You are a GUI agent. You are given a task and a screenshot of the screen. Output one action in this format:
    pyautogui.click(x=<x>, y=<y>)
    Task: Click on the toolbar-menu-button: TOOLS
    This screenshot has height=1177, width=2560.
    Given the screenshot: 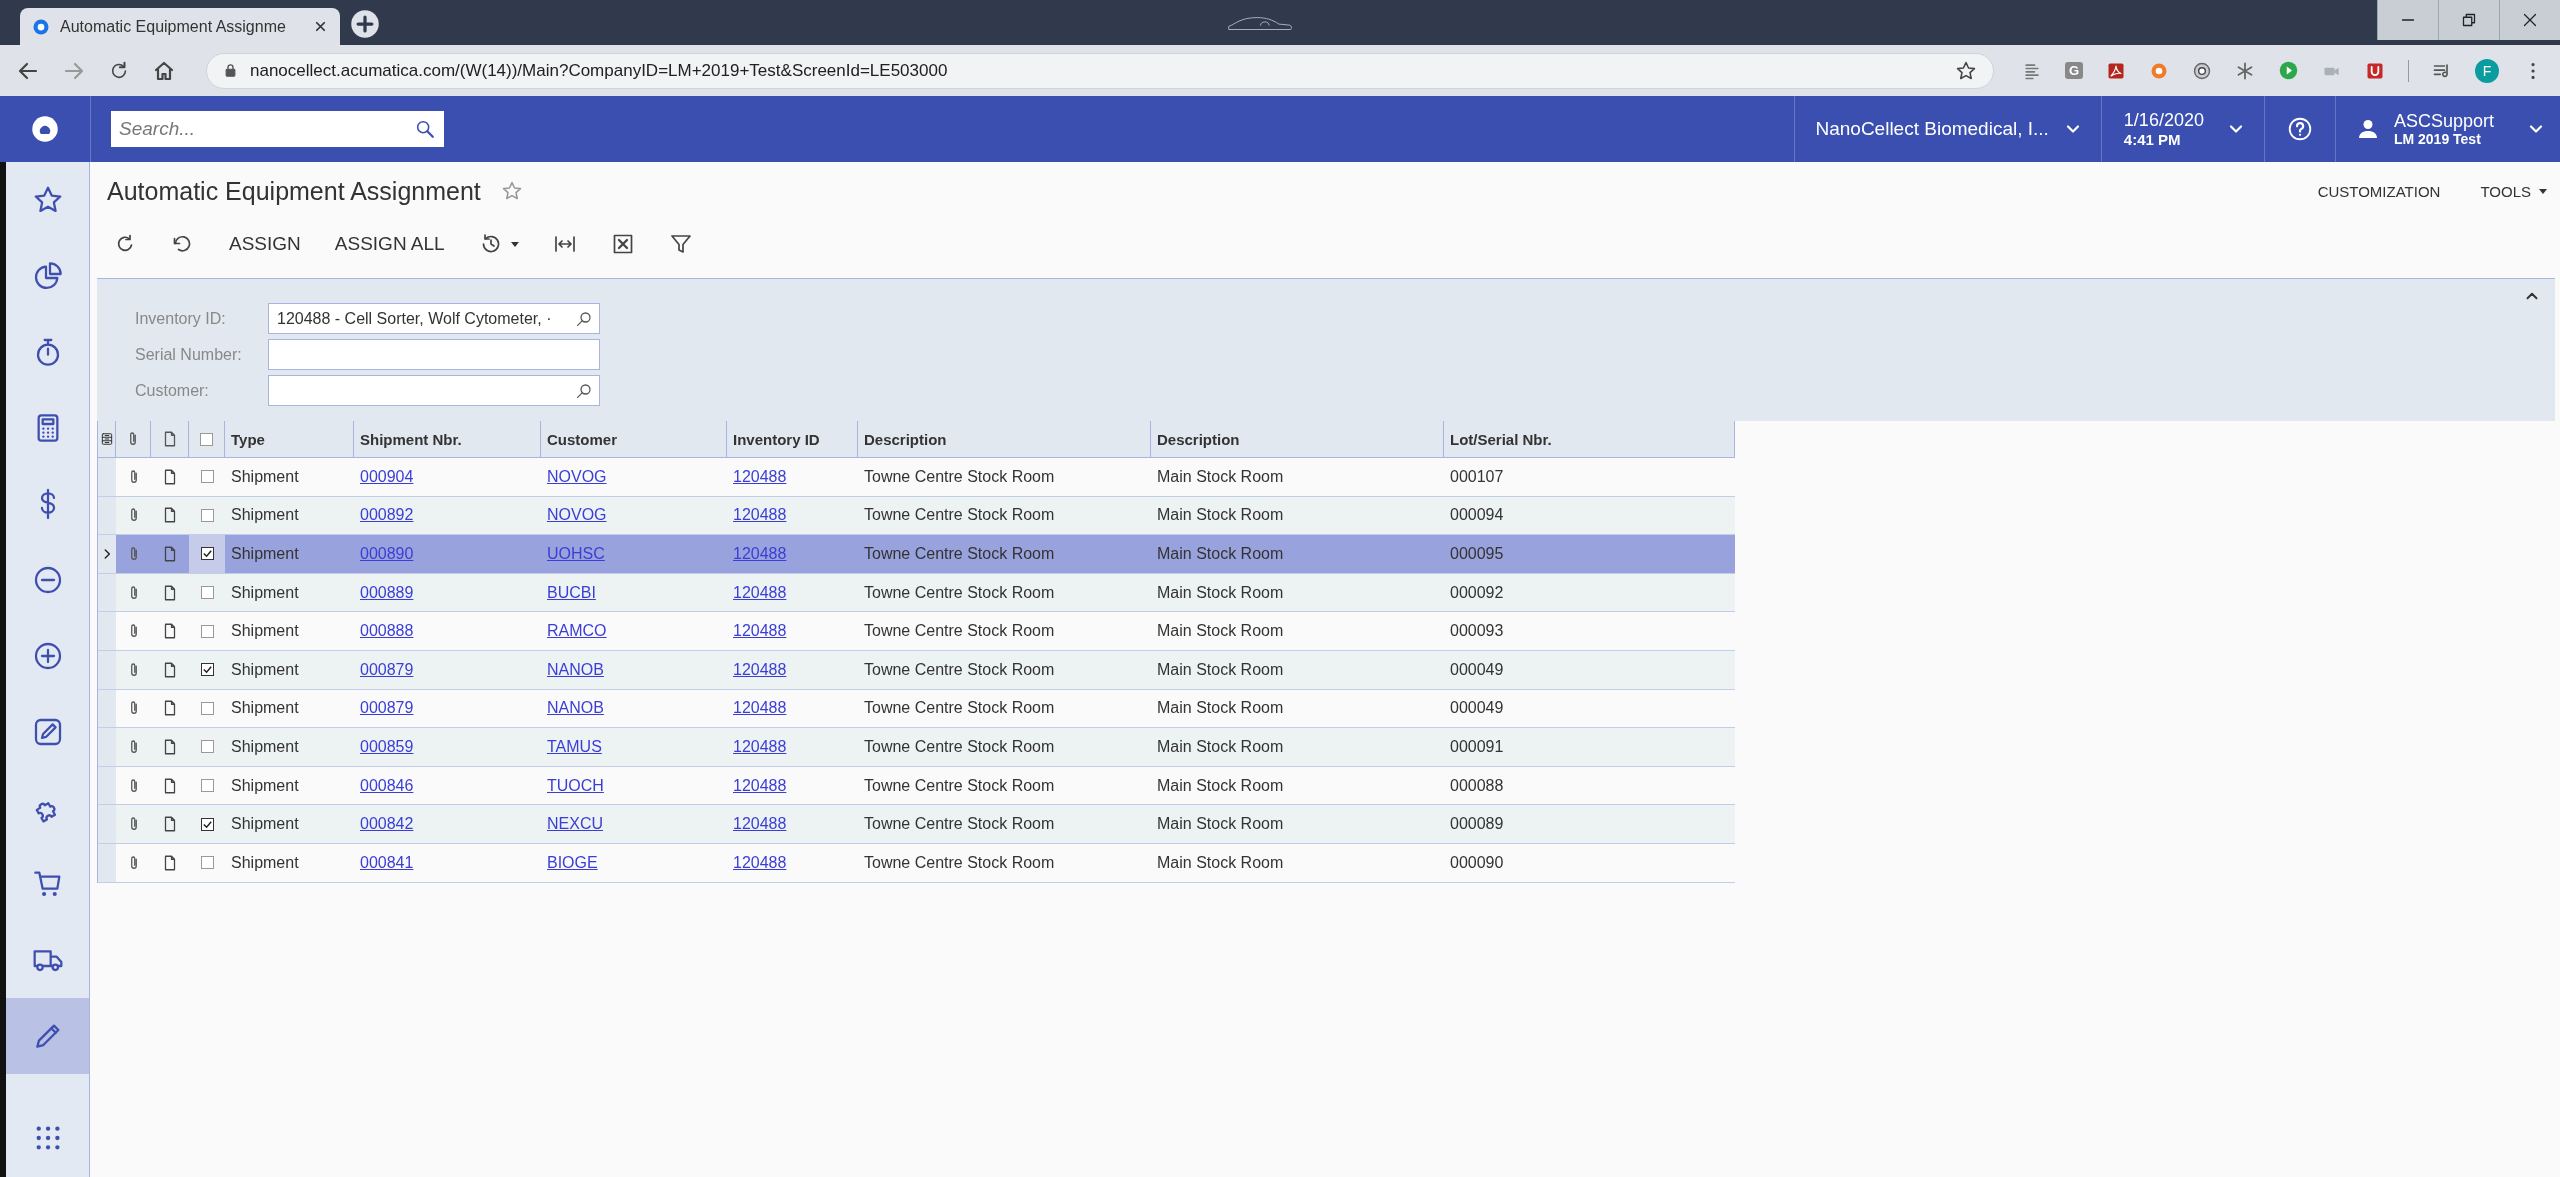 What is the action you would take?
    pyautogui.click(x=2513, y=191)
    